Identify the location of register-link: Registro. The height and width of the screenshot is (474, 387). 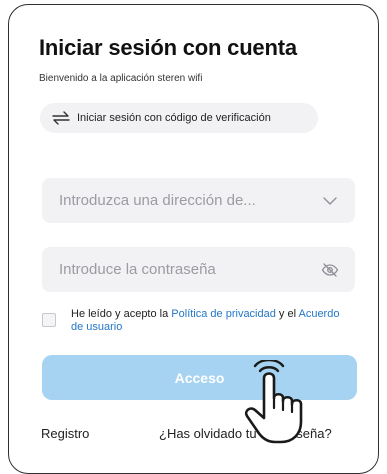
(65, 433).